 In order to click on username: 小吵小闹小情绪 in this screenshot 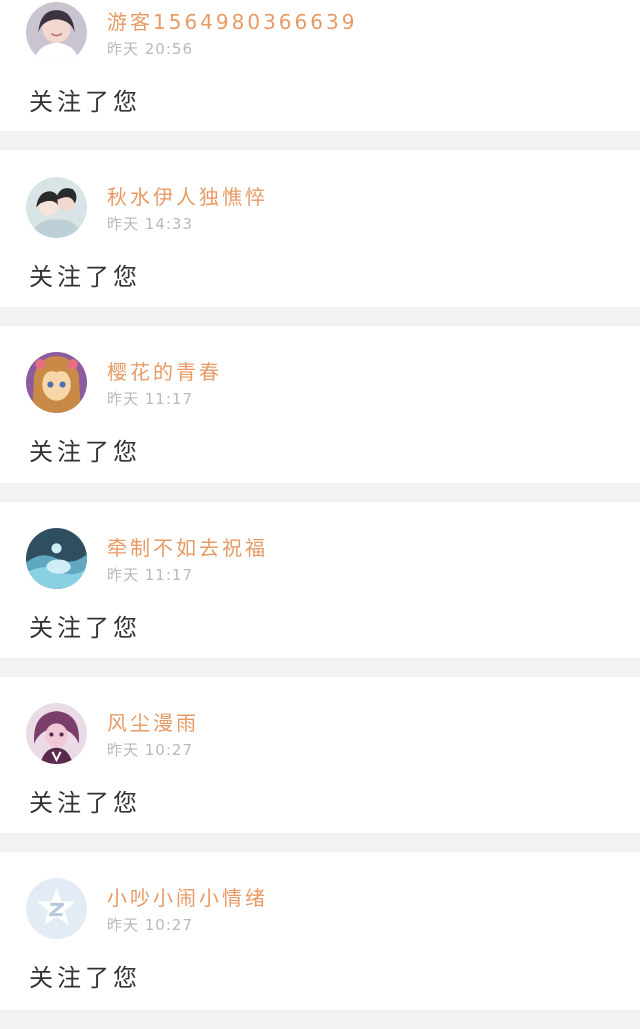, I will do `click(187, 896)`.